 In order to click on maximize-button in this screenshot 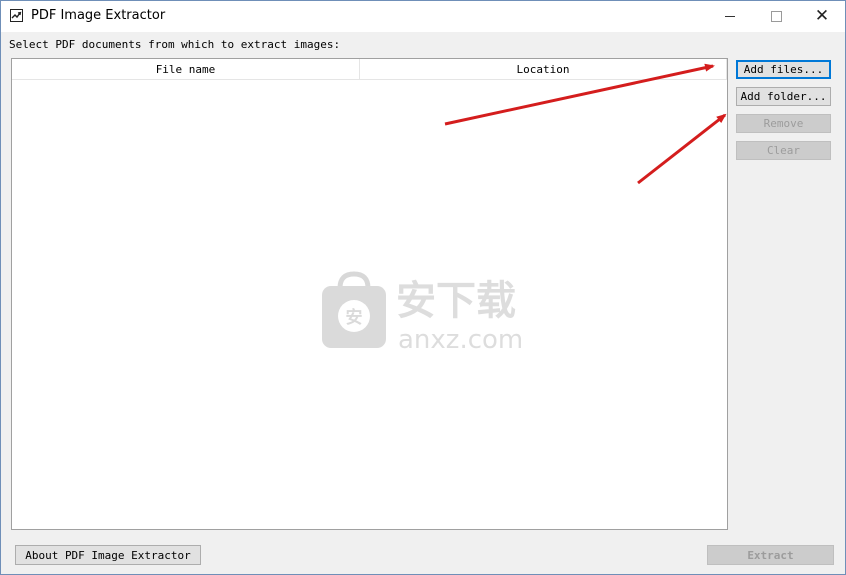, I will do `click(776, 16)`.